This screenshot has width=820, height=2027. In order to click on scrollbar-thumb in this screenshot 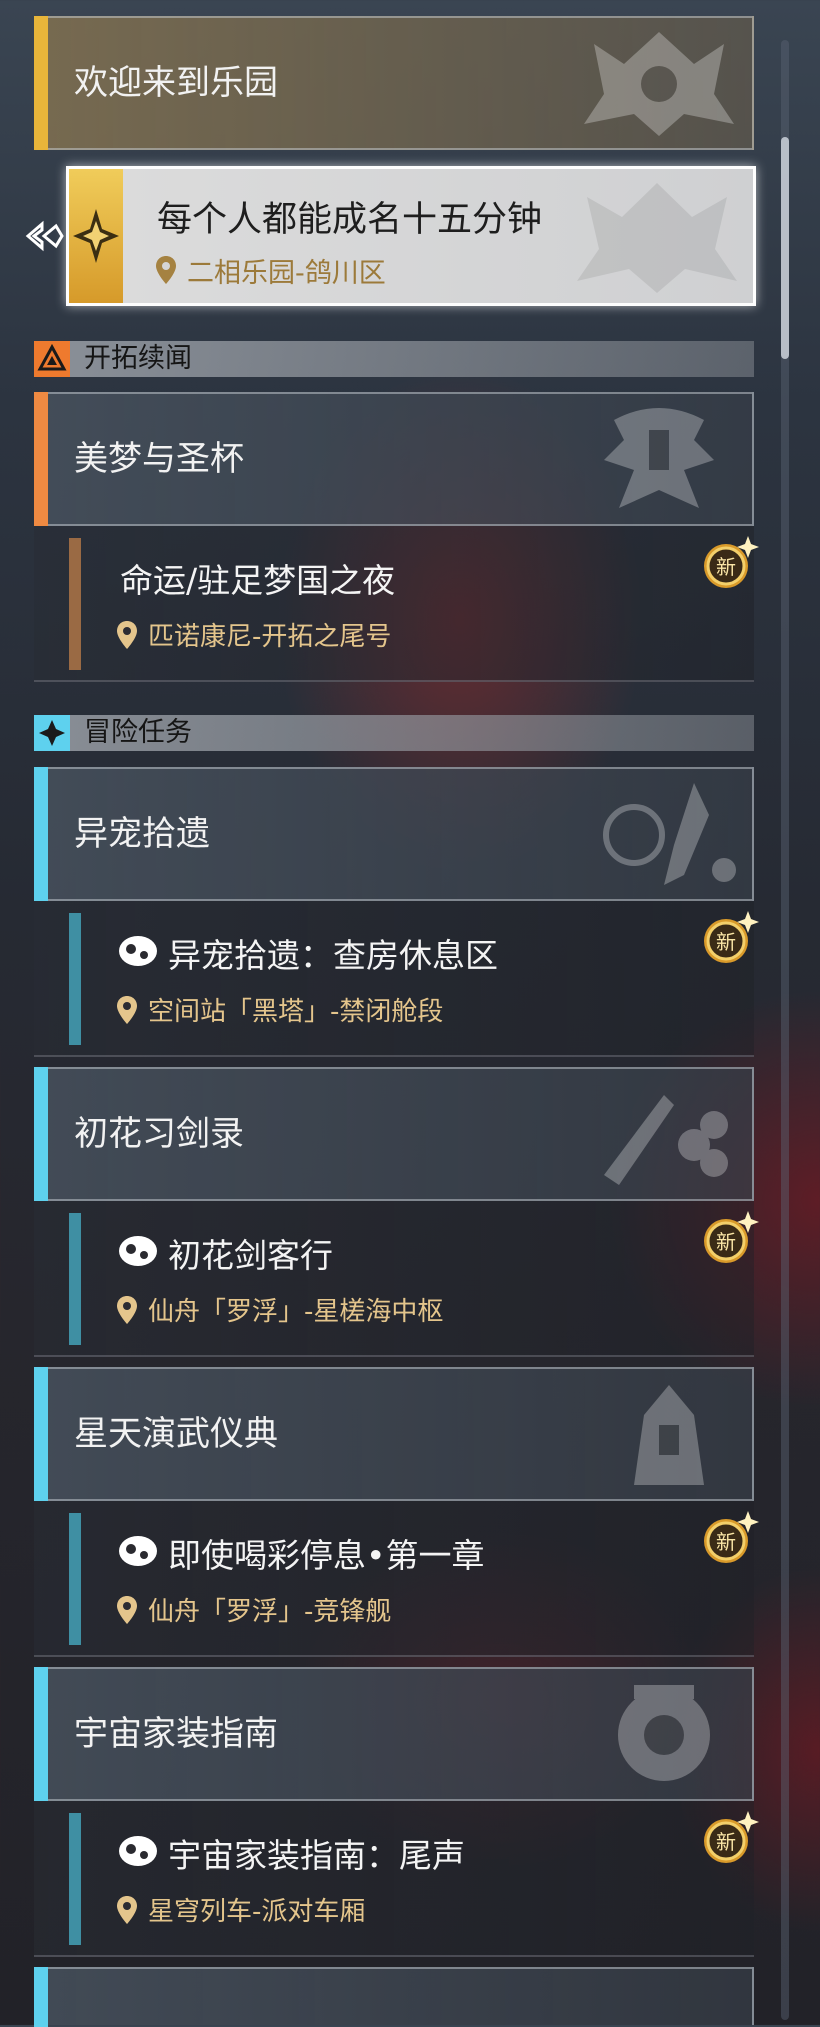, I will do `click(785, 248)`.